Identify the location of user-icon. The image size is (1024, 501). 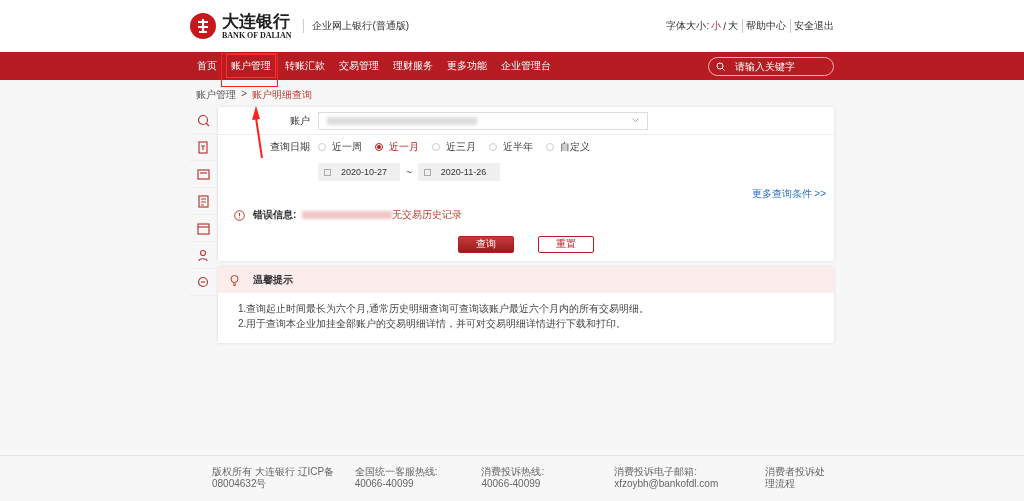
(203, 255).